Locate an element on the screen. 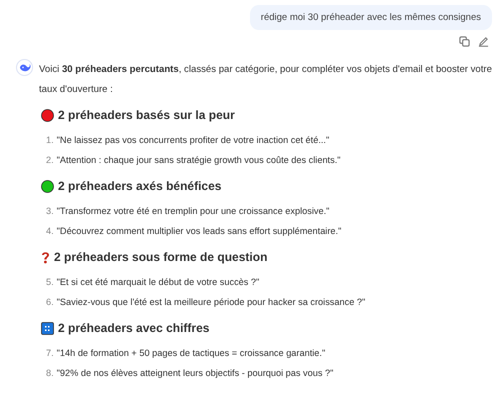 This screenshot has width=500, height=402. edit-icon is located at coordinates (483, 41).